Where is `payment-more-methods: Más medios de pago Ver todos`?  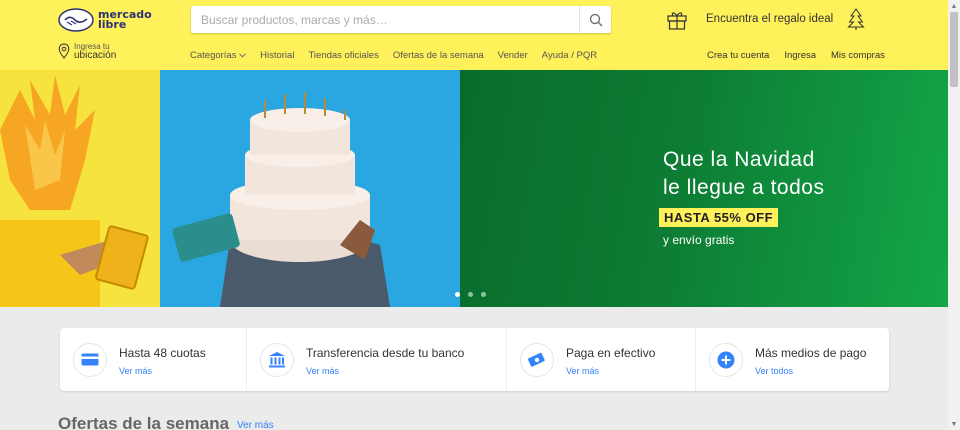 payment-more-methods: Más medios de pago Ver todos is located at coordinates (792, 359).